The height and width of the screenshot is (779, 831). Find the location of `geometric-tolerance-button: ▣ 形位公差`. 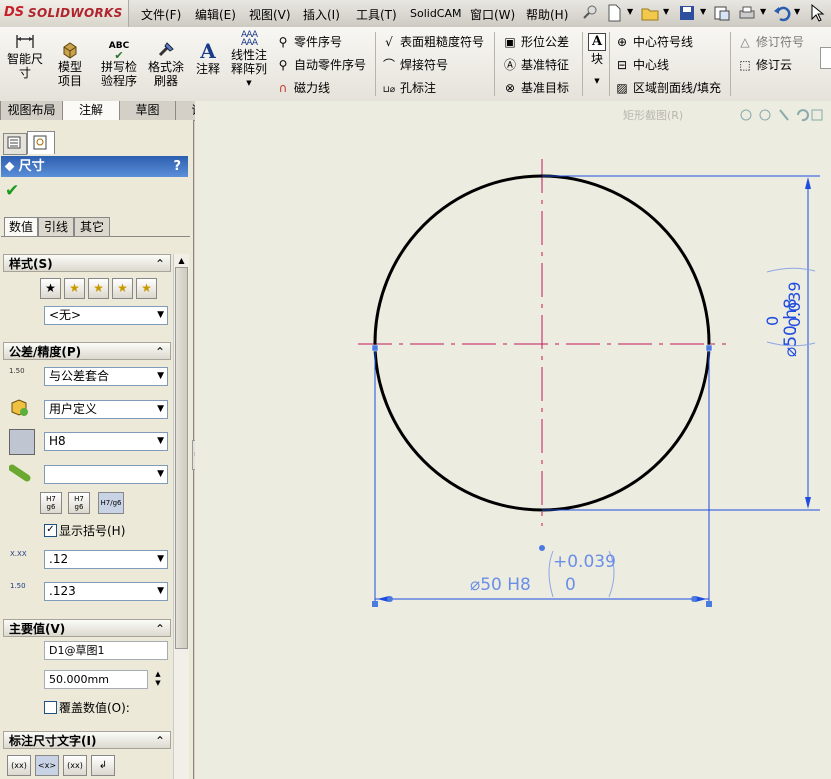

geometric-tolerance-button: ▣ 形位公差 is located at coordinates (535, 41).